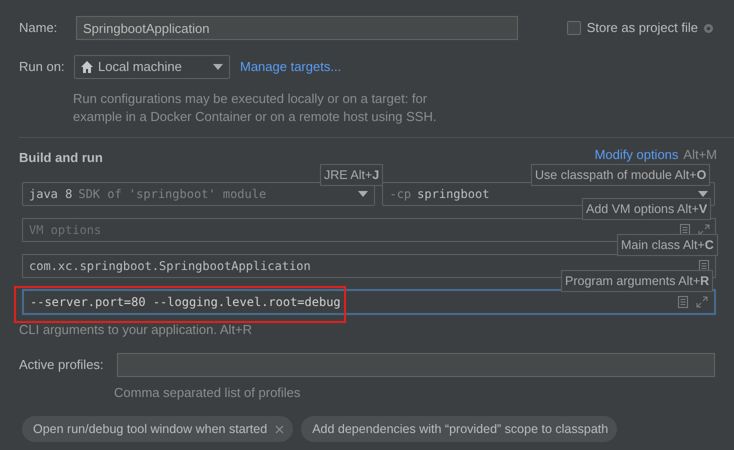 The width and height of the screenshot is (734, 450). I want to click on option-chip: Add dependencies with “provided” scope to classpath, so click(459, 429).